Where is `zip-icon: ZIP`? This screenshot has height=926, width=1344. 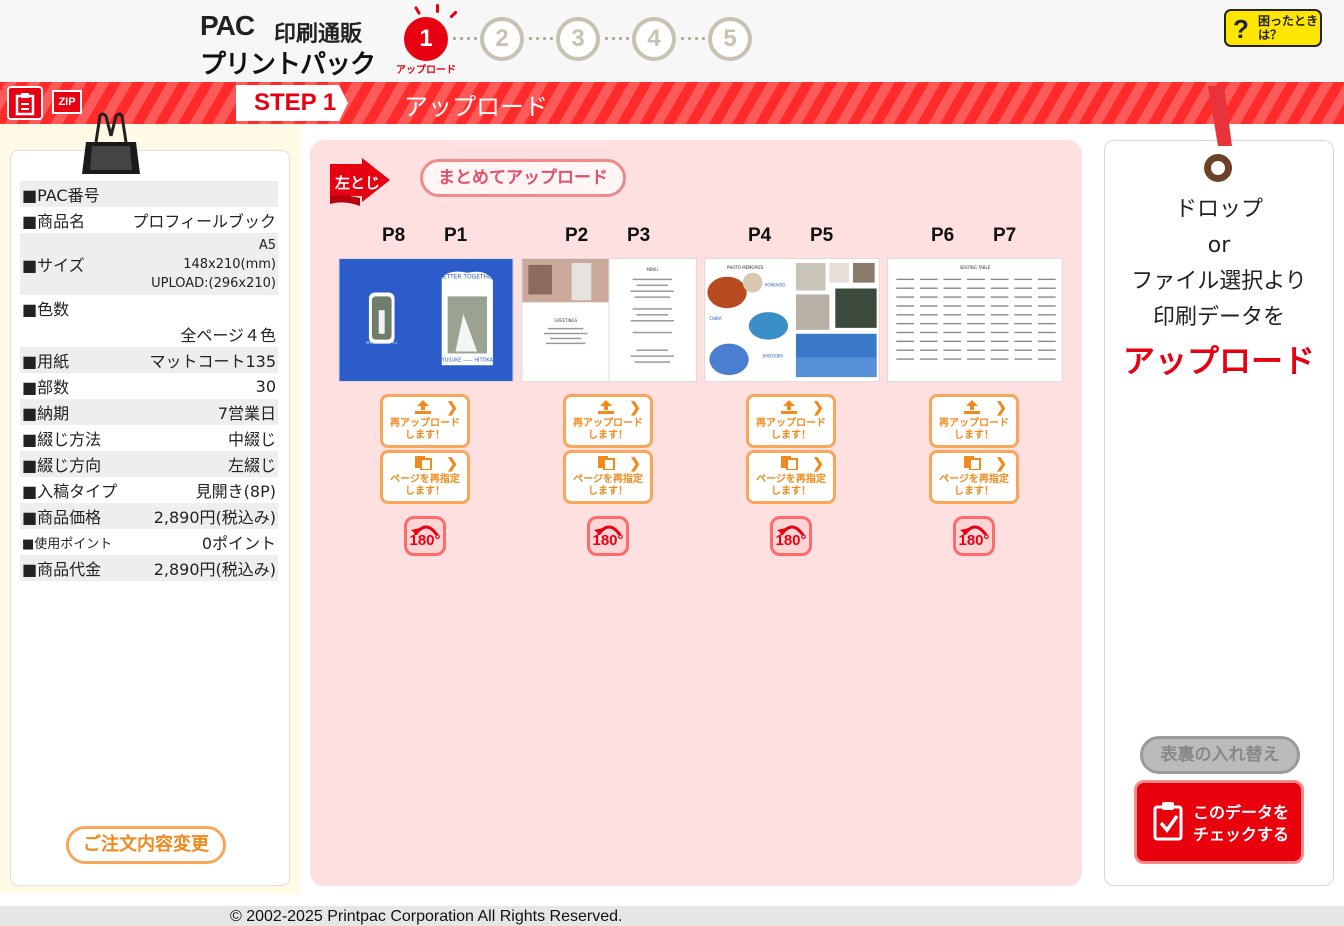 zip-icon: ZIP is located at coordinates (67, 102).